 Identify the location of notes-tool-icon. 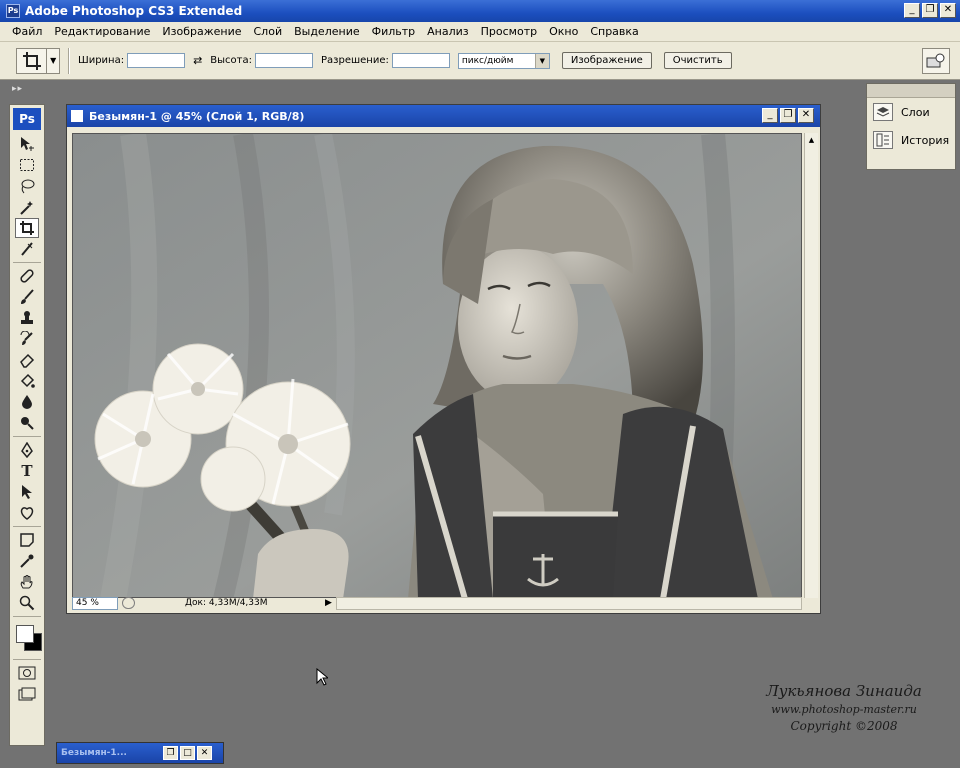
(27, 540).